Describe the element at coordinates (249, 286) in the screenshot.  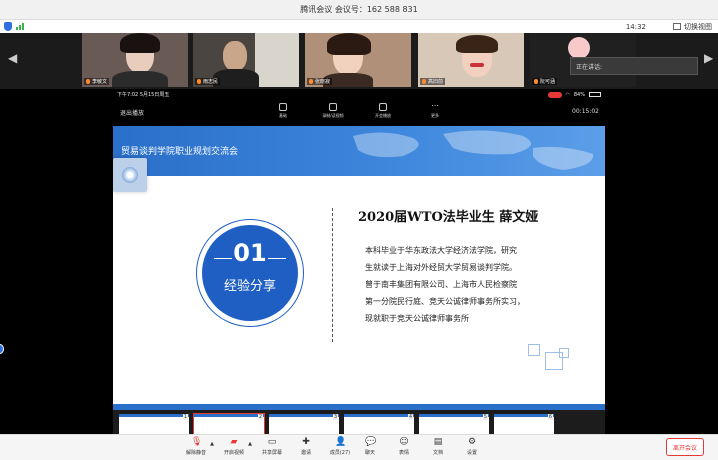
I see `section-label: 经验分享` at that location.